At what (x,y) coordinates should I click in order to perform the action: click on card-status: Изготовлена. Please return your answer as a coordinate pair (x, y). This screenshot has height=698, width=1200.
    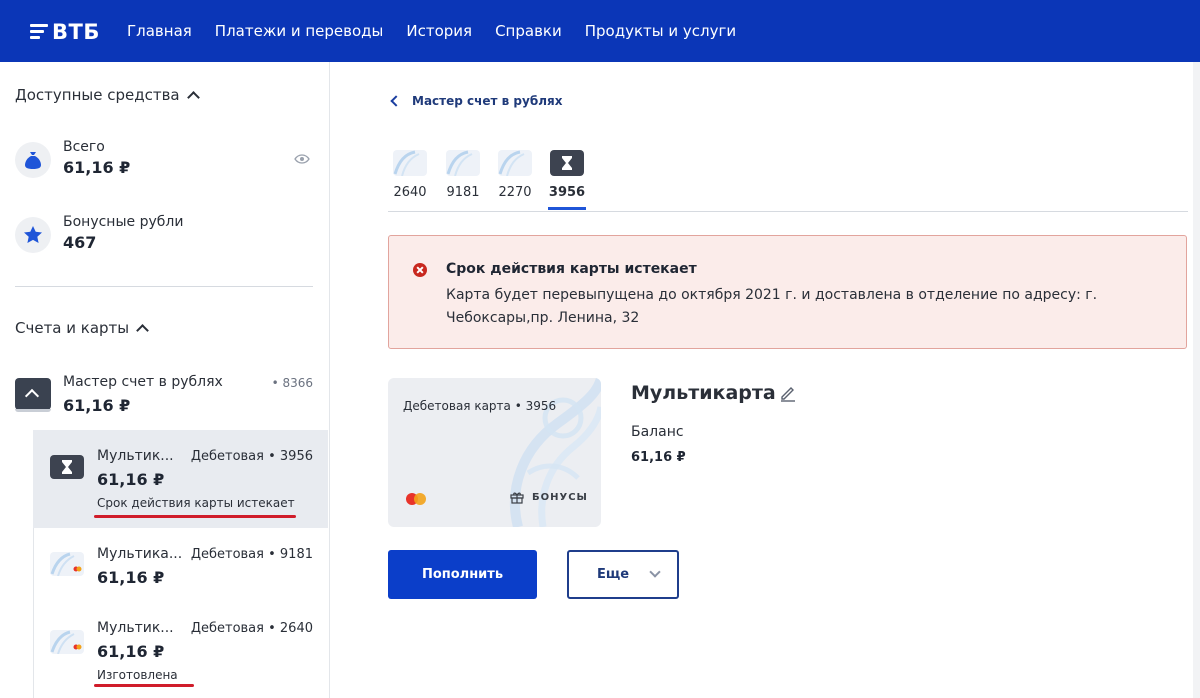
    Looking at the image, I should click on (137, 675).